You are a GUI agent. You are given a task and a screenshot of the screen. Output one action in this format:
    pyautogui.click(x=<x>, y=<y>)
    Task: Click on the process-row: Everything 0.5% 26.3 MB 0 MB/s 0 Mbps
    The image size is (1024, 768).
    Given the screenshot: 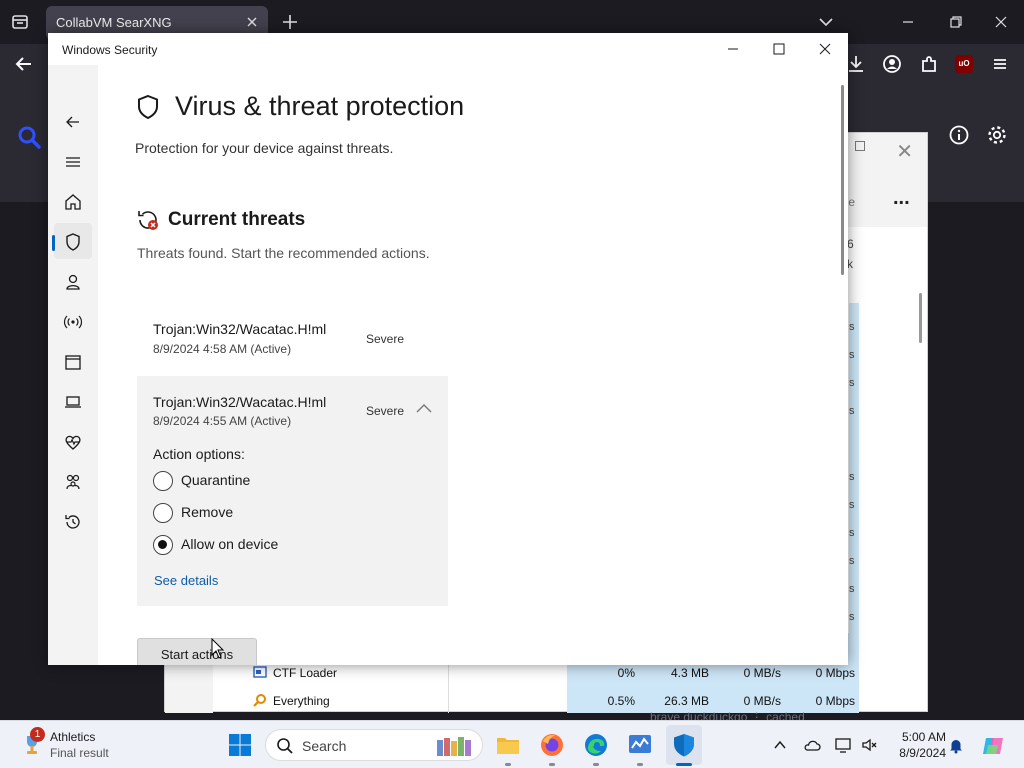 What is the action you would take?
    pyautogui.click(x=571, y=701)
    